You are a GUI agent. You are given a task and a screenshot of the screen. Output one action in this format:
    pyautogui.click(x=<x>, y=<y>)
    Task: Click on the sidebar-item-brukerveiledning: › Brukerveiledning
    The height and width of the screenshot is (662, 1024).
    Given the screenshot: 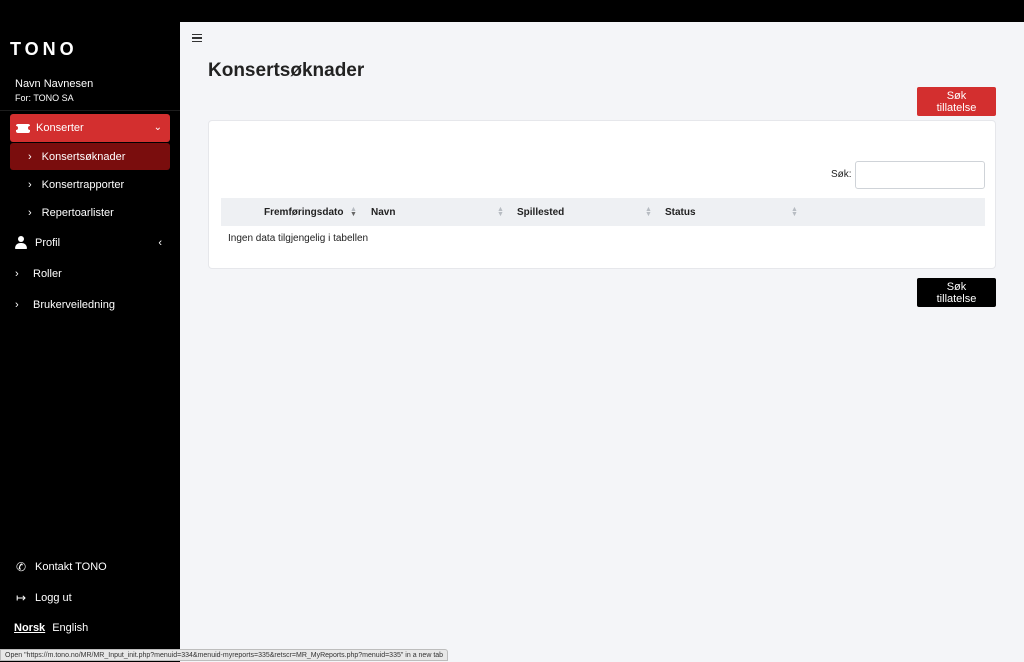 What is the action you would take?
    pyautogui.click(x=92, y=305)
    